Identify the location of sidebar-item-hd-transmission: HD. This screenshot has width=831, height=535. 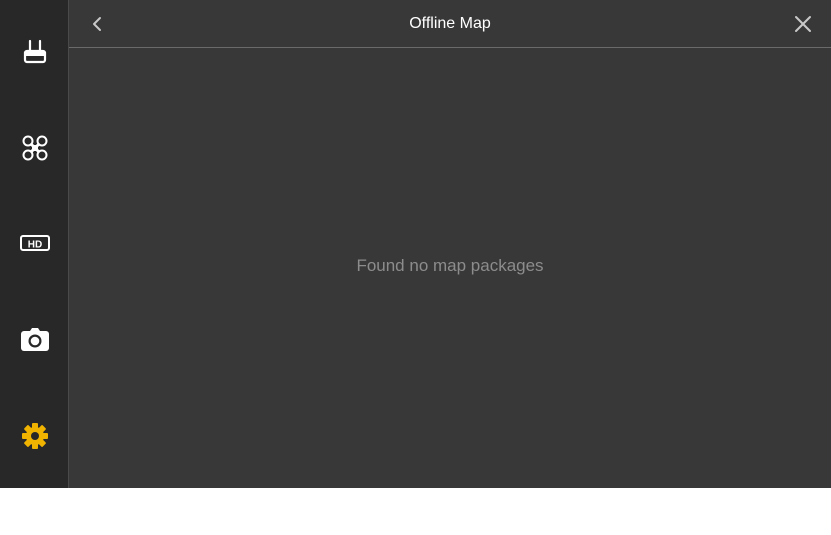
(34, 243).